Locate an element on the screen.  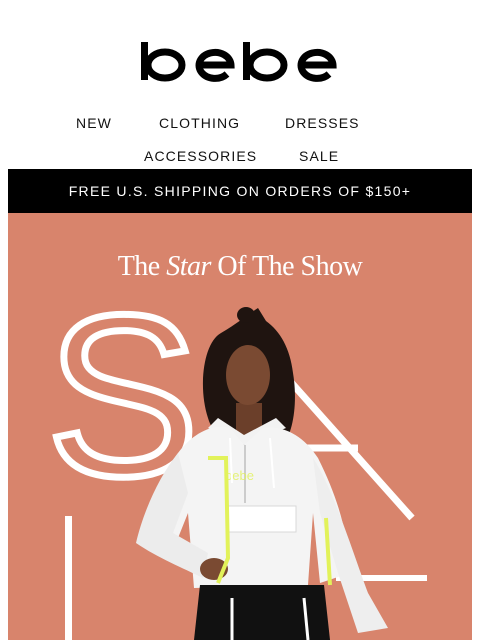
nav-link-dresses: DRESSES is located at coordinates (322, 123).